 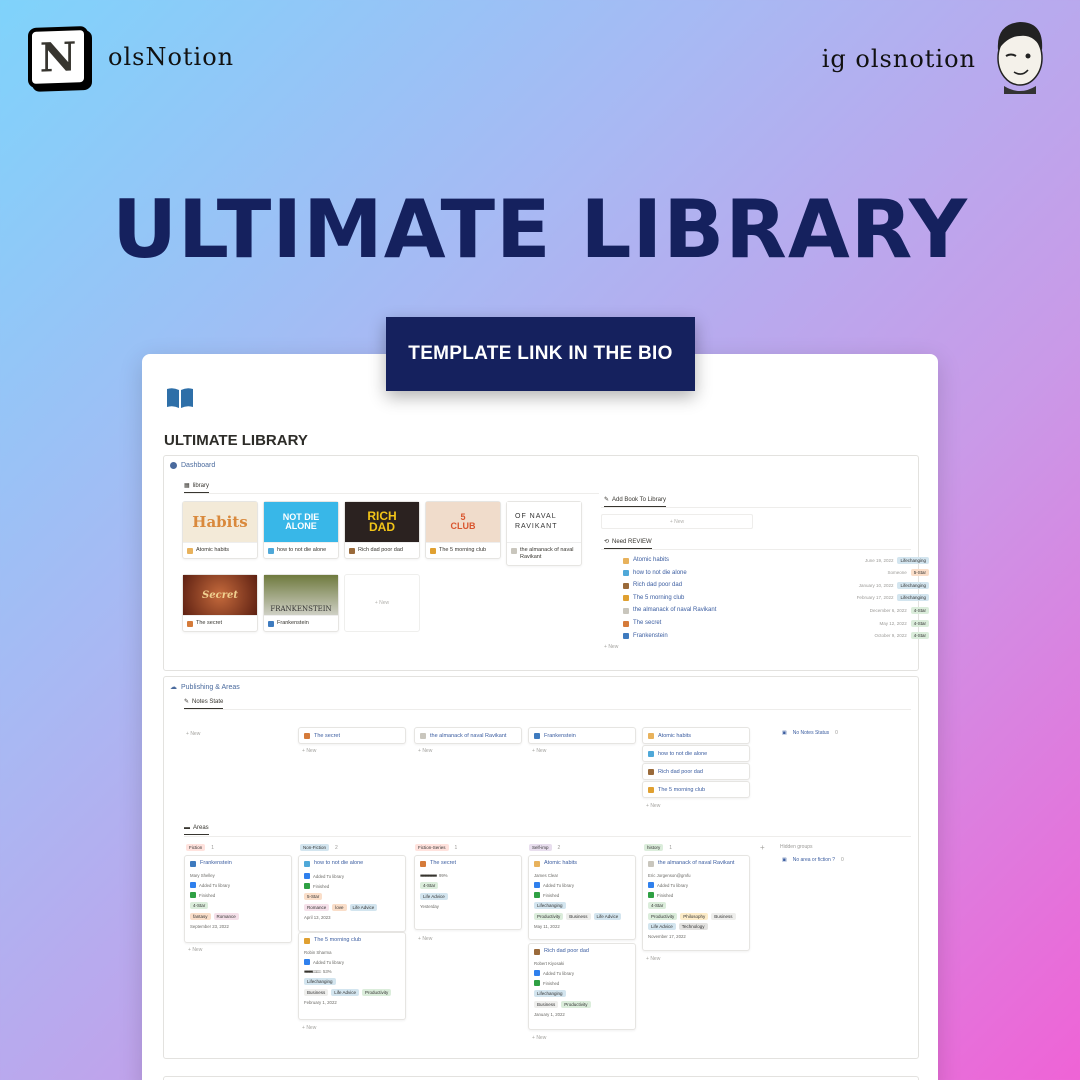 I want to click on add-group-button: +, so click(x=762, y=847).